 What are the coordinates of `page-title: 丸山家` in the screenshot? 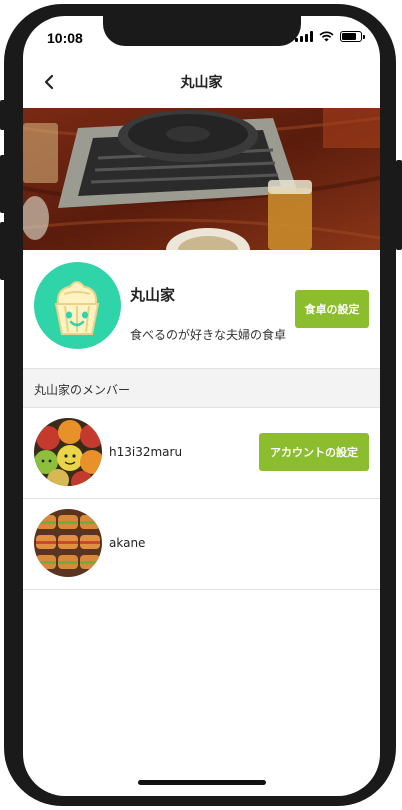 It's located at (201, 83).